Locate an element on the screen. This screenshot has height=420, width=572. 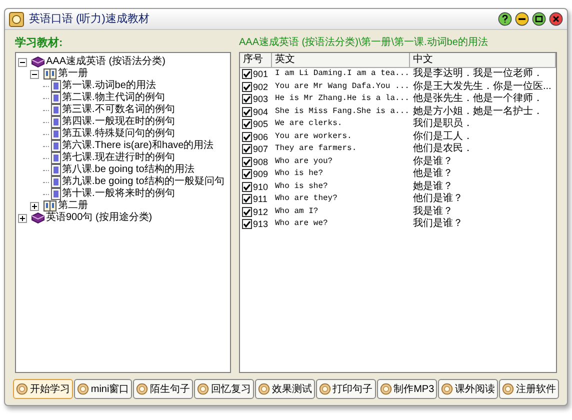
toolbar-button: 制作MP3 is located at coordinates (407, 389).